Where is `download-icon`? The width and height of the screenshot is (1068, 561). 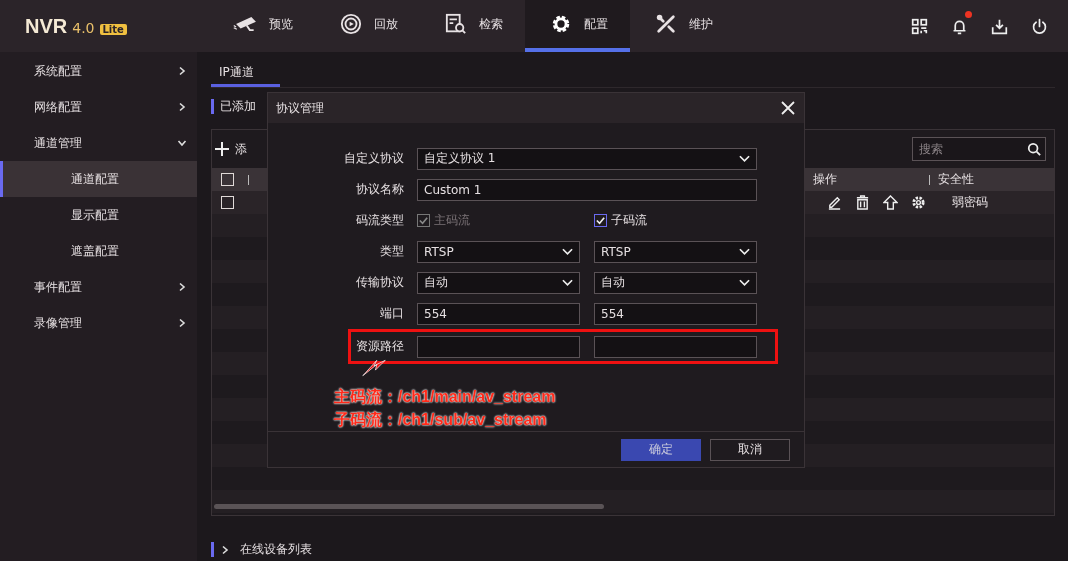 download-icon is located at coordinates (999, 26).